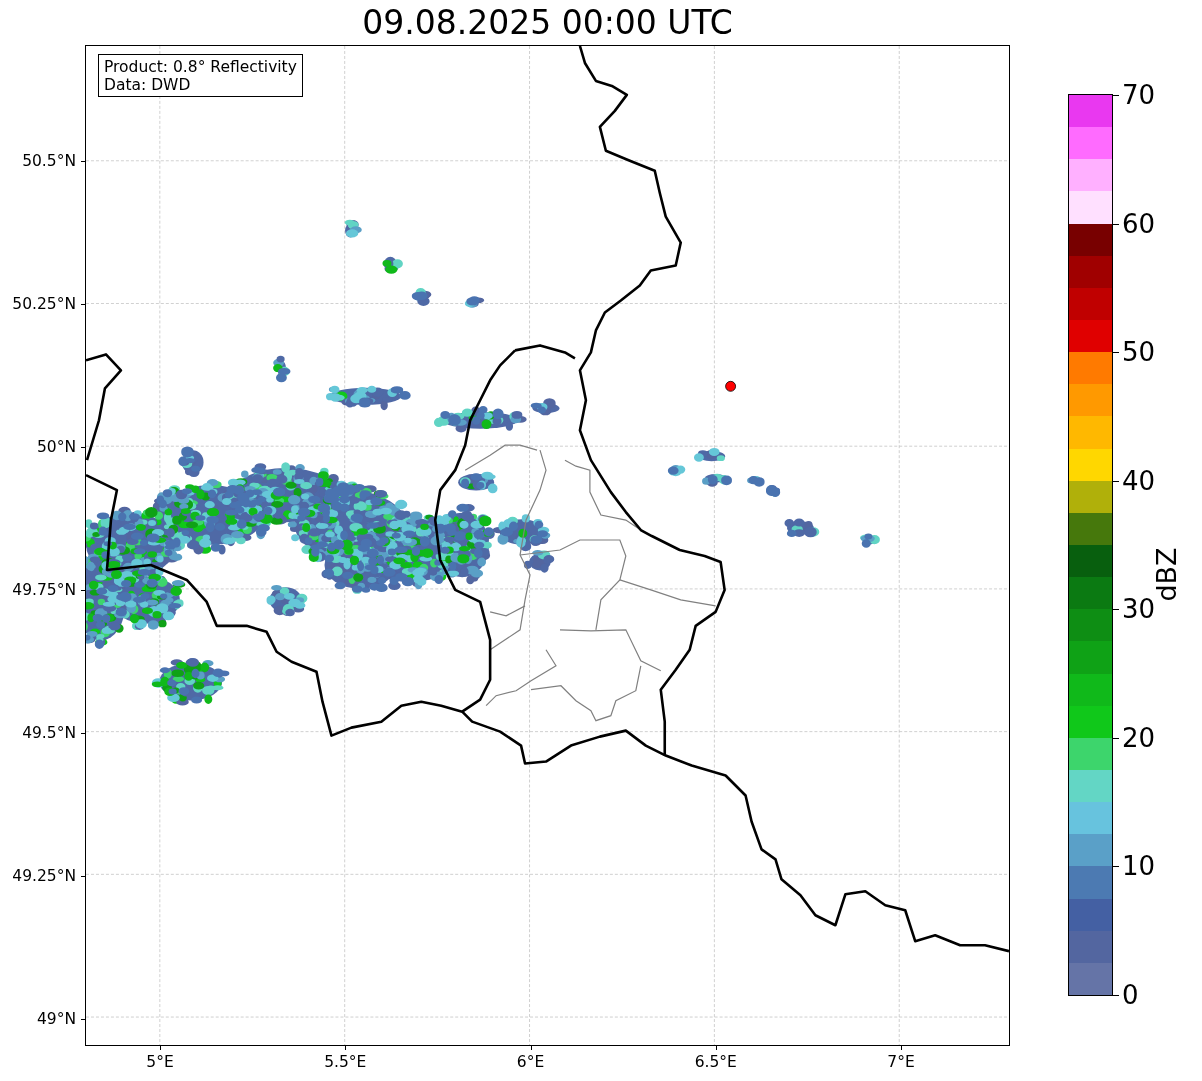 The image size is (1202, 1081). I want to click on colorbar-tick-label: 0, so click(1130, 995).